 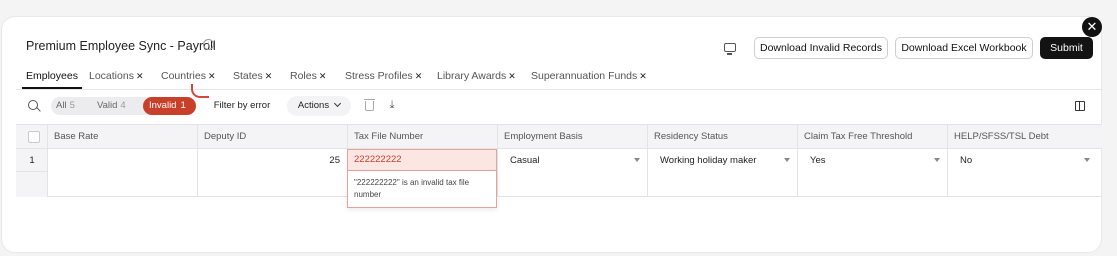 I want to click on tab-label: Employees, so click(x=52, y=76).